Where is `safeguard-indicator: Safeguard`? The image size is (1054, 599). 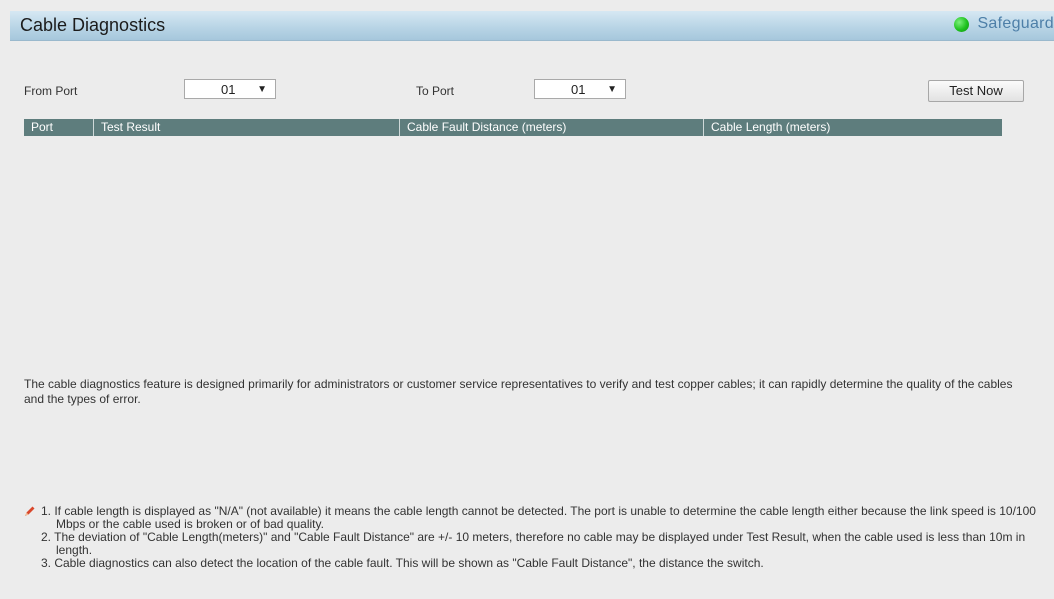
safeguard-indicator: Safeguard is located at coordinates (1004, 24).